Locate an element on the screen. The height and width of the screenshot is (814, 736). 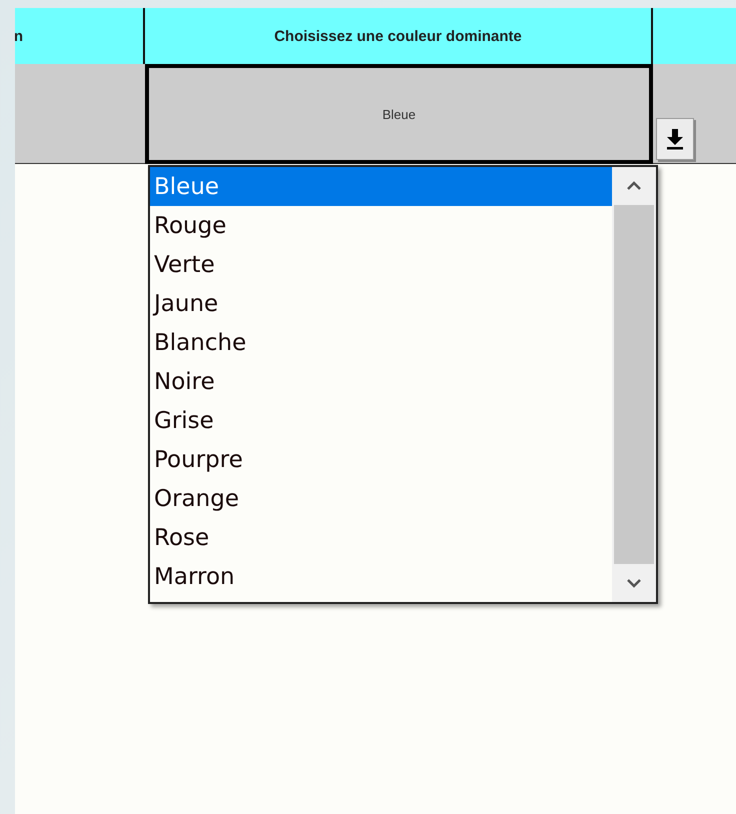
dropdown-option: Rose is located at coordinates (381, 537).